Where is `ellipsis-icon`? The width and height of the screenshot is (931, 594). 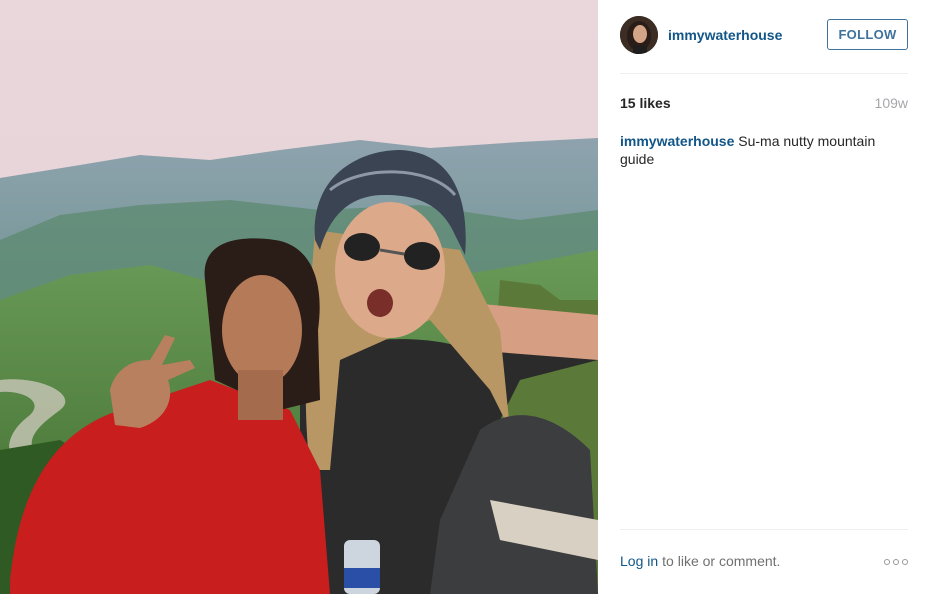
ellipsis-icon is located at coordinates (896, 562).